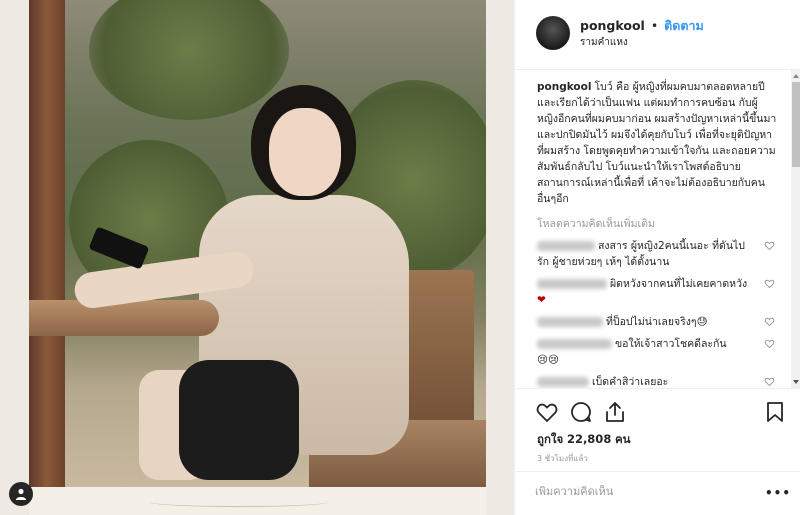 The height and width of the screenshot is (515, 800). What do you see at coordinates (796, 76) in the screenshot?
I see `scroll-up-arrow-icon` at bounding box center [796, 76].